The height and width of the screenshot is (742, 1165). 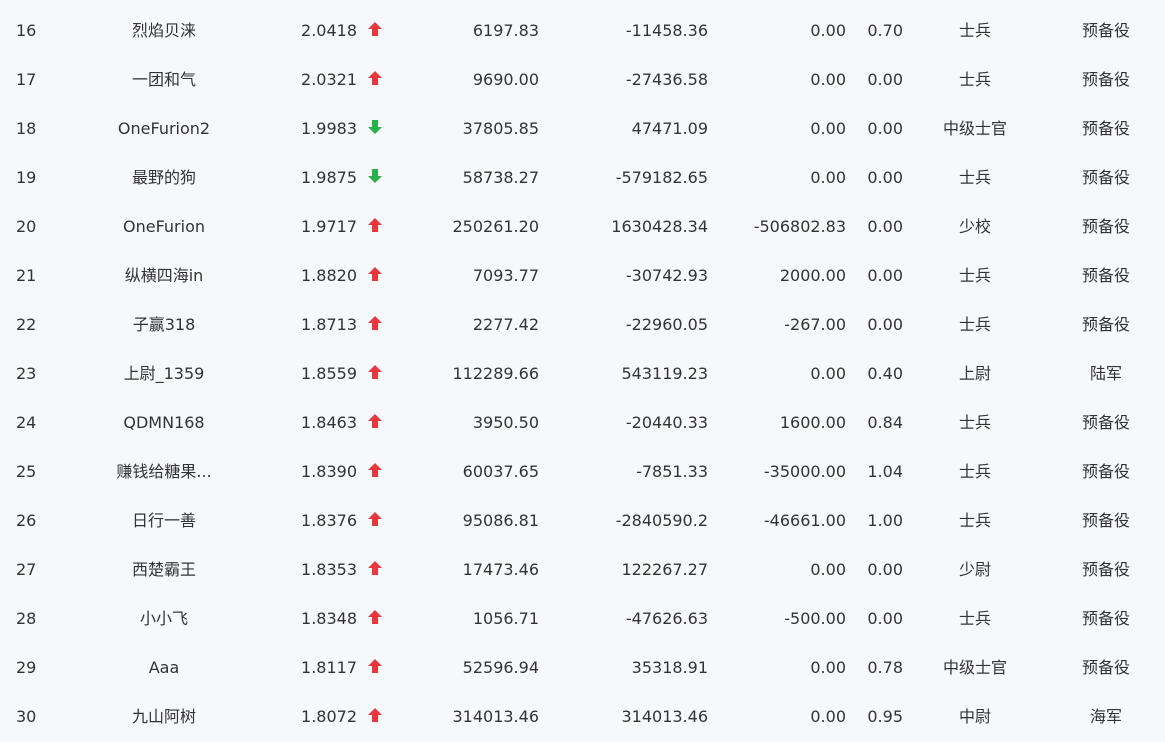 What do you see at coordinates (164, 667) in the screenshot?
I see `player-name-cell: Aaa` at bounding box center [164, 667].